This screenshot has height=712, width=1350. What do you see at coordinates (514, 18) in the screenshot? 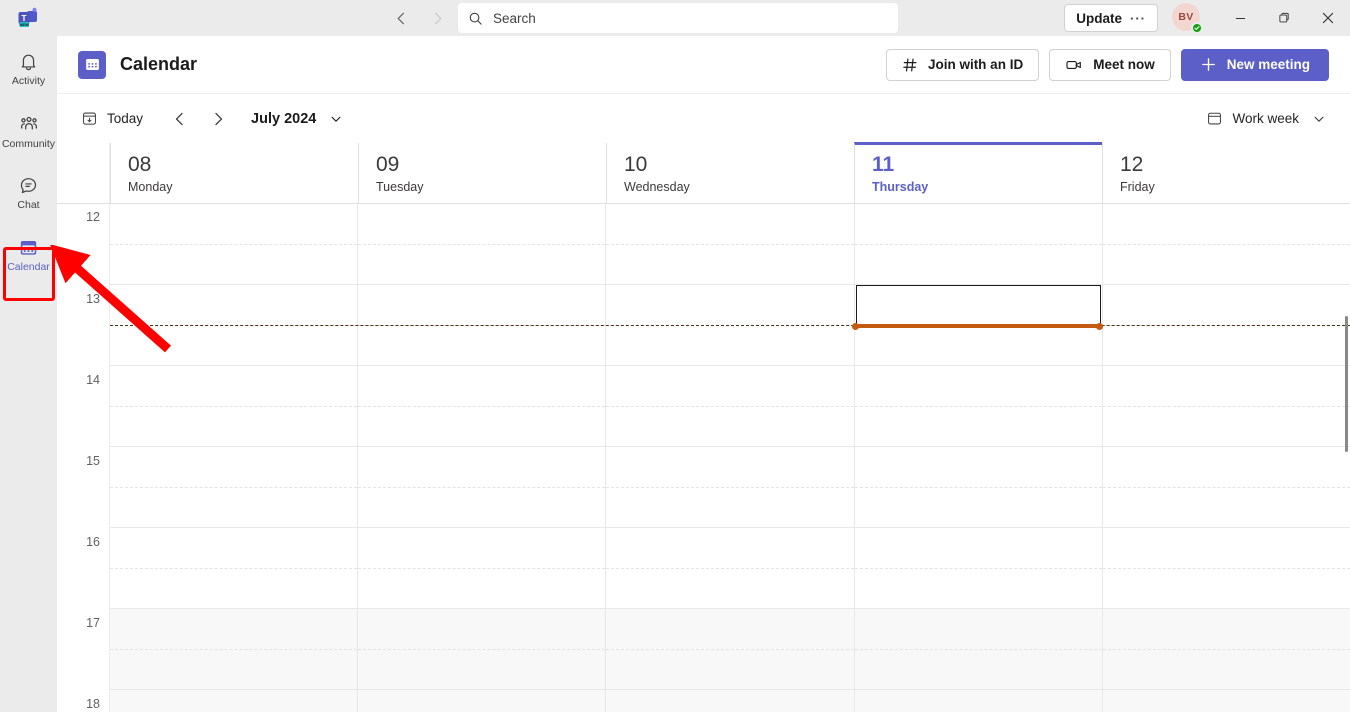
I see `search-input: Search` at bounding box center [514, 18].